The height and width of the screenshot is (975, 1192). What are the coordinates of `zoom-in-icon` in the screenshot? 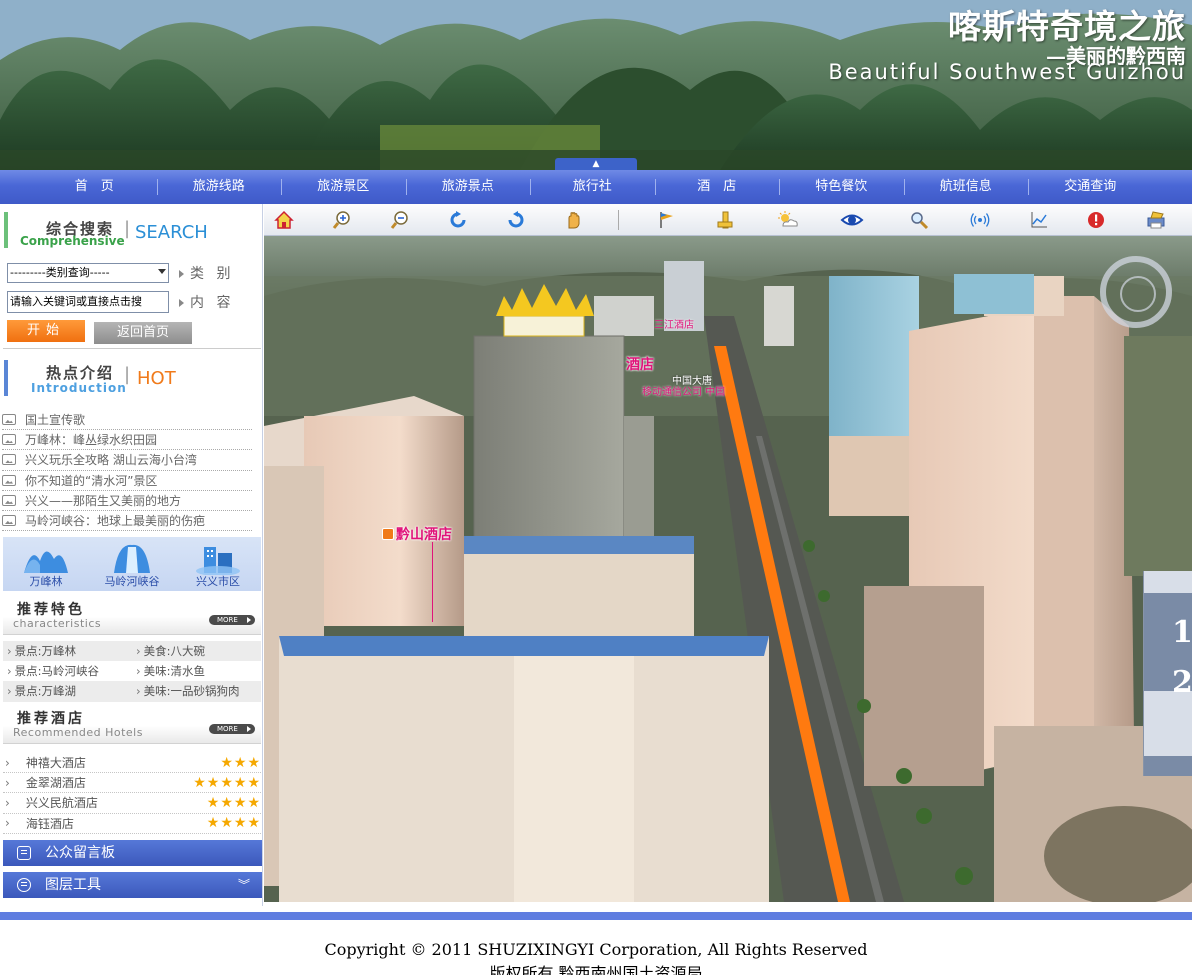 It's located at (342, 220).